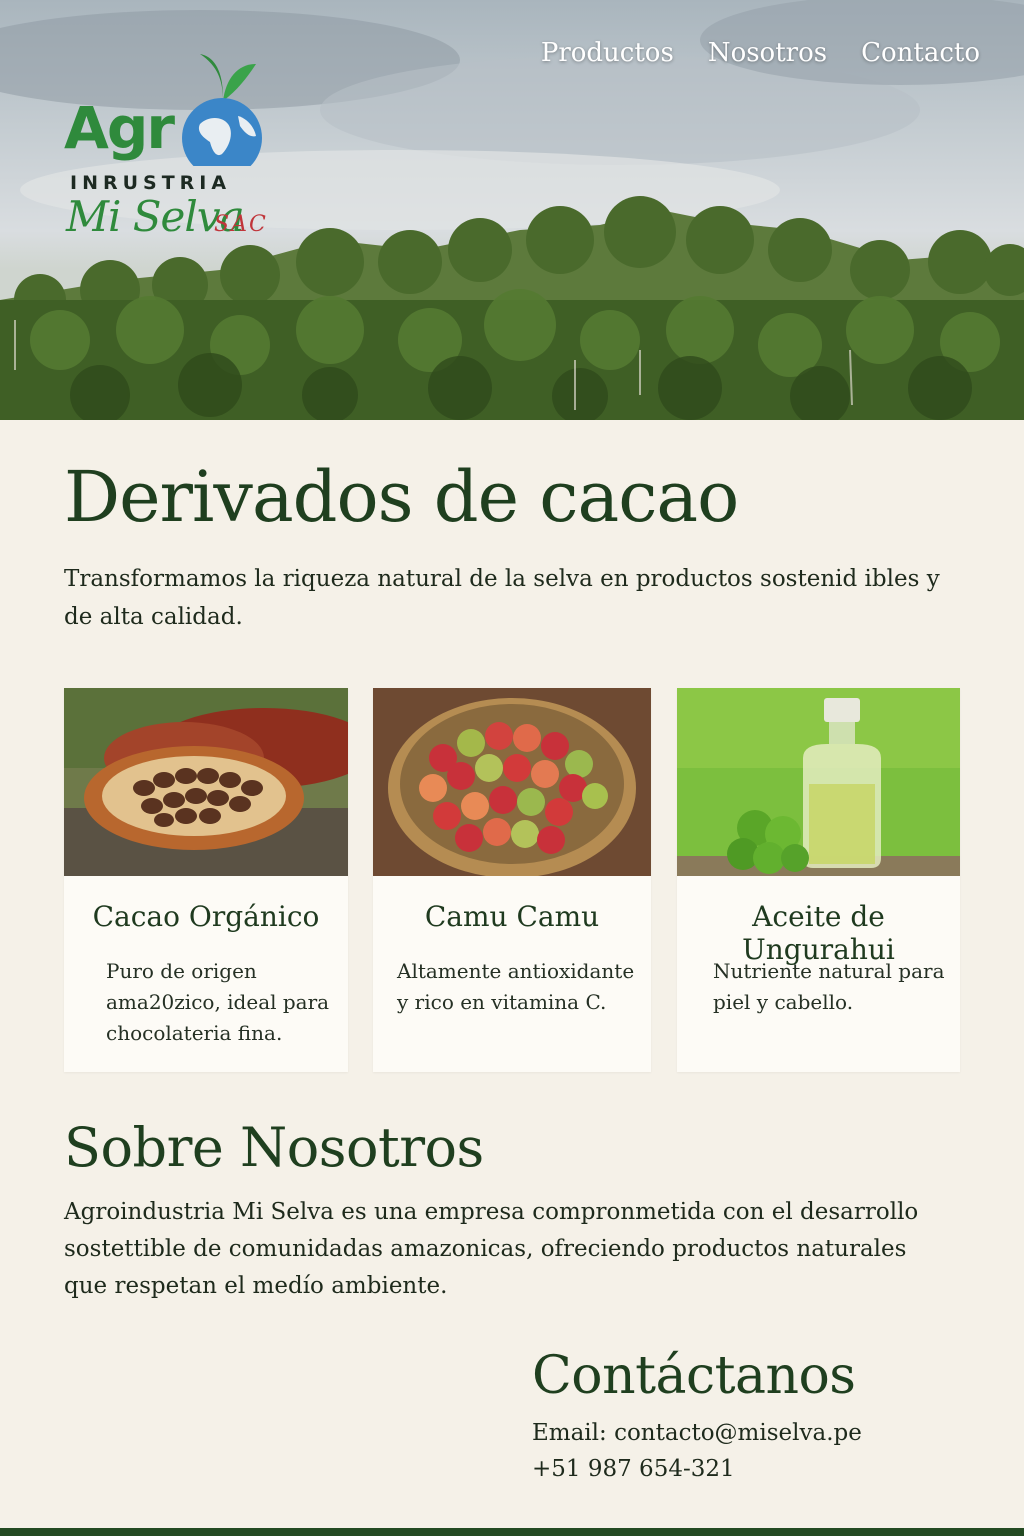 This screenshot has width=1024, height=1536. What do you see at coordinates (206, 782) in the screenshot?
I see `cacao-pod-image` at bounding box center [206, 782].